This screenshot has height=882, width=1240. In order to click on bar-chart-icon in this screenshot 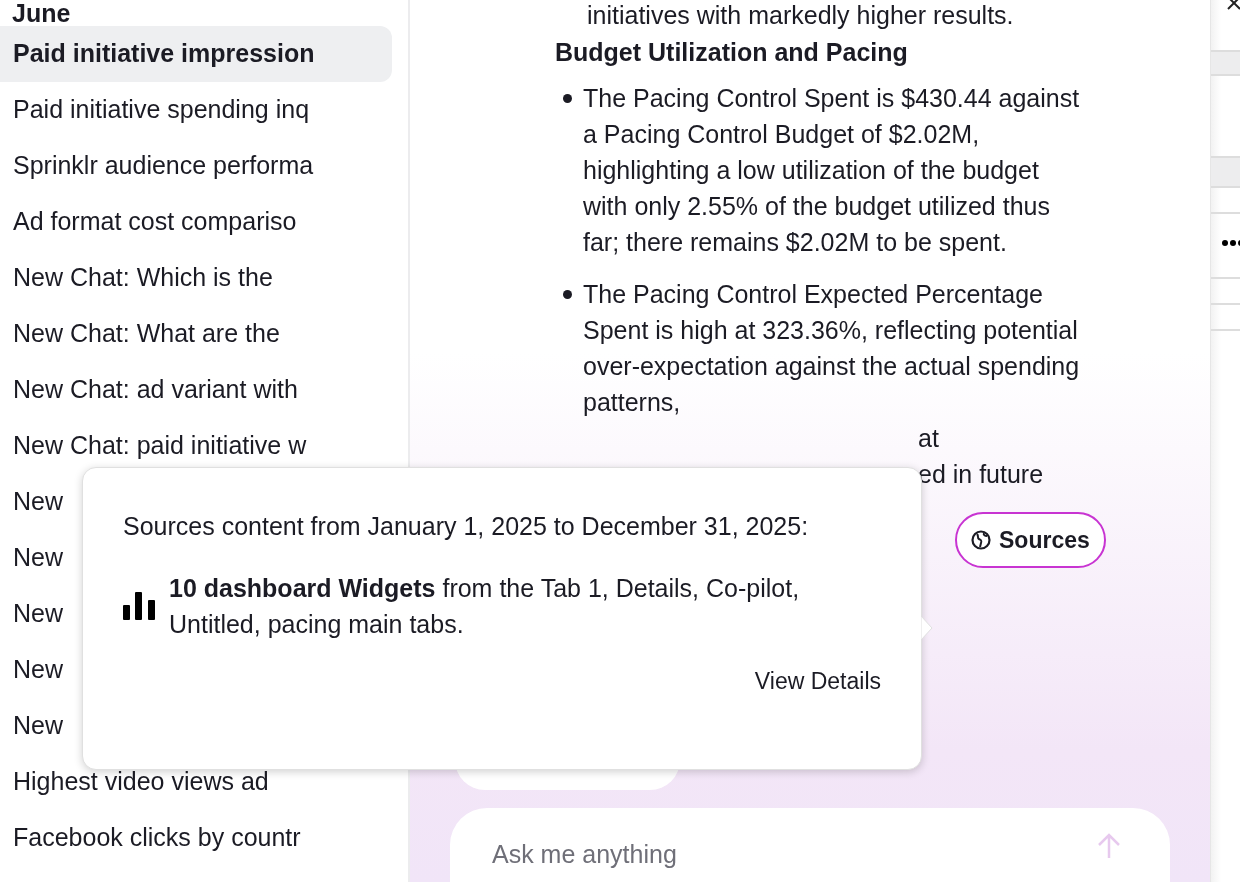, I will do `click(139, 606)`.